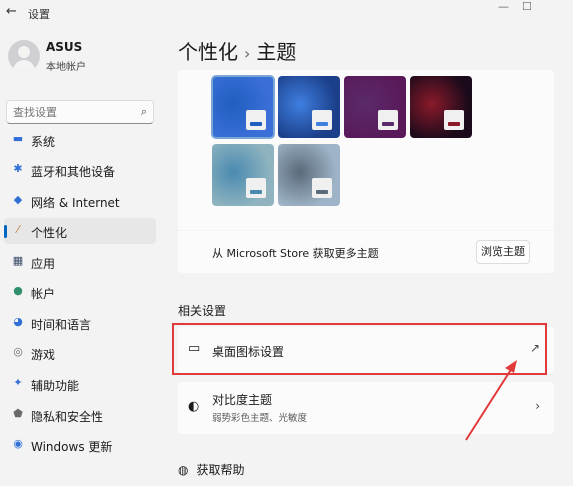 Image resolution: width=573 pixels, height=486 pixels. Describe the element at coordinates (24, 52) in the screenshot. I see `avatar-head` at that location.